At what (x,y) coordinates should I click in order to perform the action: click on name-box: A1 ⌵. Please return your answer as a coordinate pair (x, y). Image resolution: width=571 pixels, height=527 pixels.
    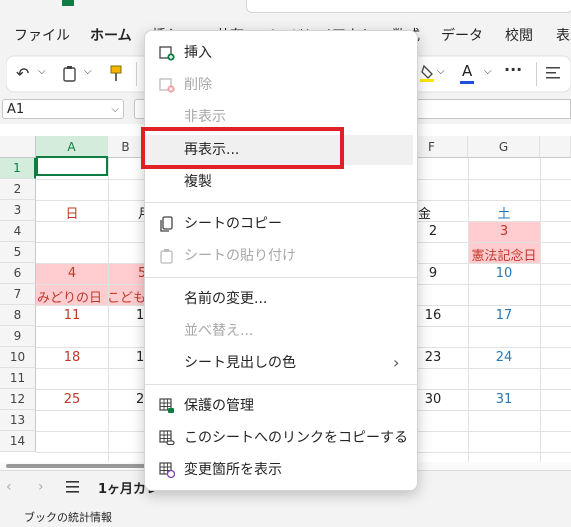
    Looking at the image, I should click on (63, 109).